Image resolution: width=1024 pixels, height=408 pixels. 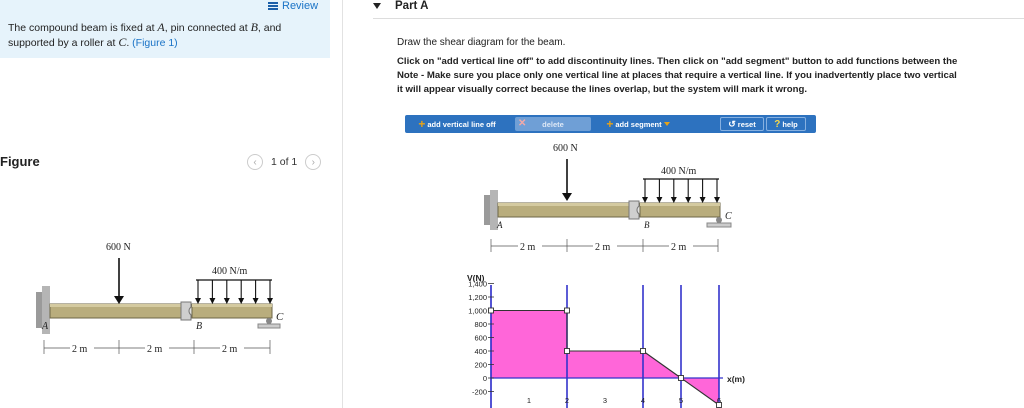 I want to click on x-tick-label: 2, so click(x=567, y=400).